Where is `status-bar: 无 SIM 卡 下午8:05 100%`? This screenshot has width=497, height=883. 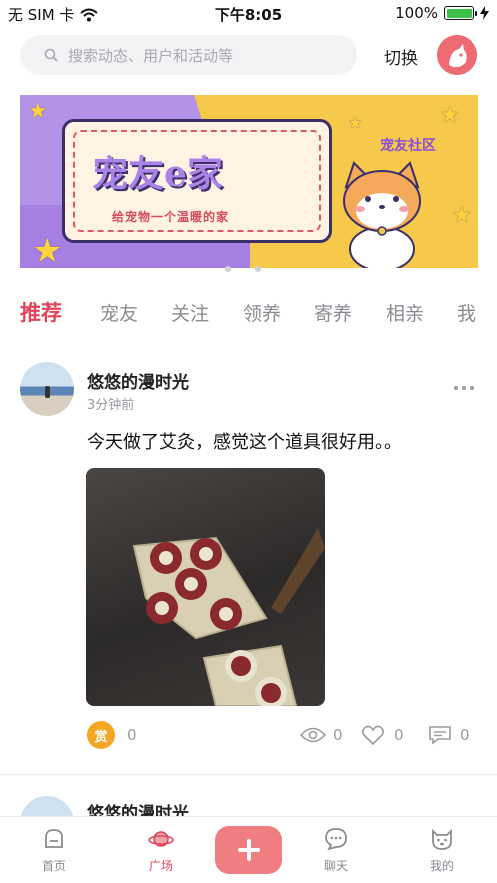
status-bar: 无 SIM 卡 下午8:05 100% is located at coordinates (248, 14).